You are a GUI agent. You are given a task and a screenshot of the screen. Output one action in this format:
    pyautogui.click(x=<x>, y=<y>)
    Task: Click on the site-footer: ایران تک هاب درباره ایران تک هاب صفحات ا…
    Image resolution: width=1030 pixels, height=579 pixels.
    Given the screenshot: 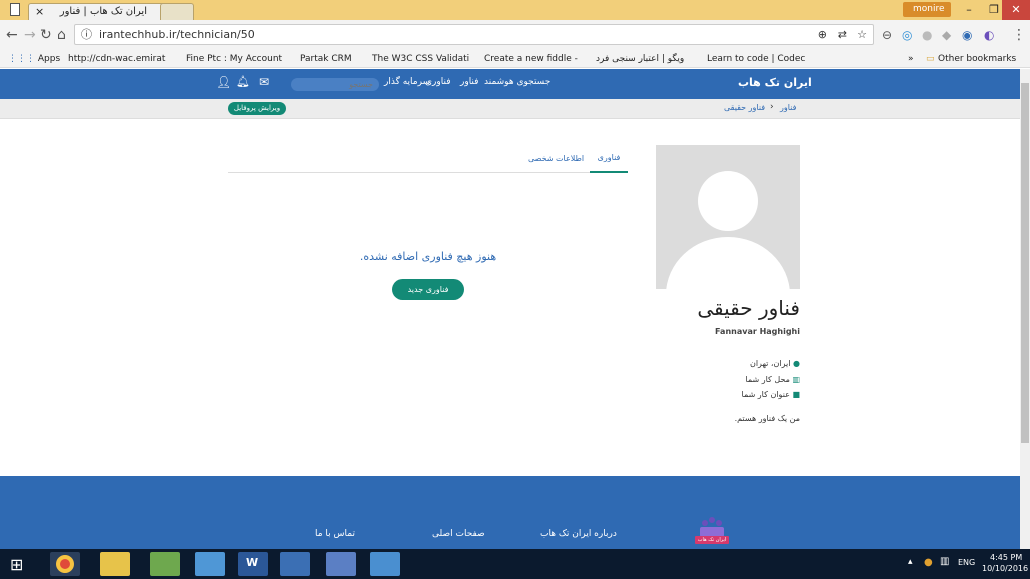 What is the action you would take?
    pyautogui.click(x=510, y=512)
    